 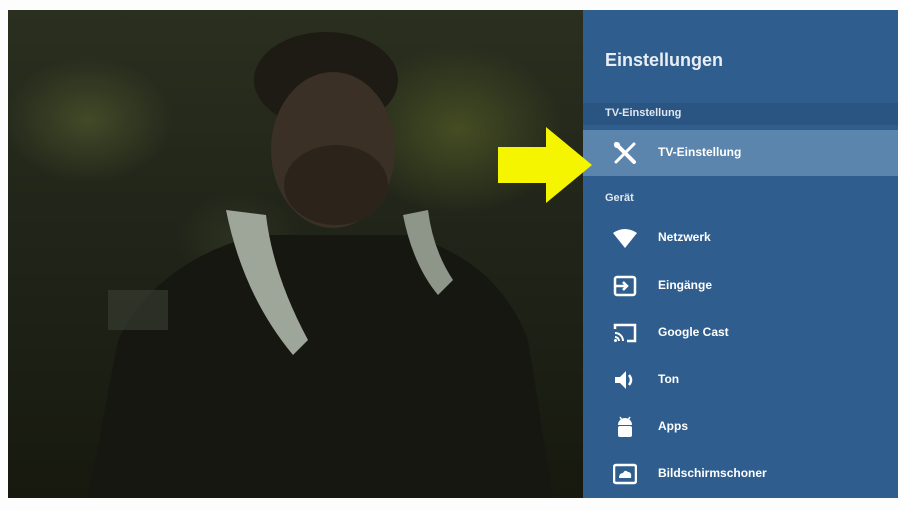 I want to click on menu-item-eingaenge: Eingänge, so click(x=740, y=286).